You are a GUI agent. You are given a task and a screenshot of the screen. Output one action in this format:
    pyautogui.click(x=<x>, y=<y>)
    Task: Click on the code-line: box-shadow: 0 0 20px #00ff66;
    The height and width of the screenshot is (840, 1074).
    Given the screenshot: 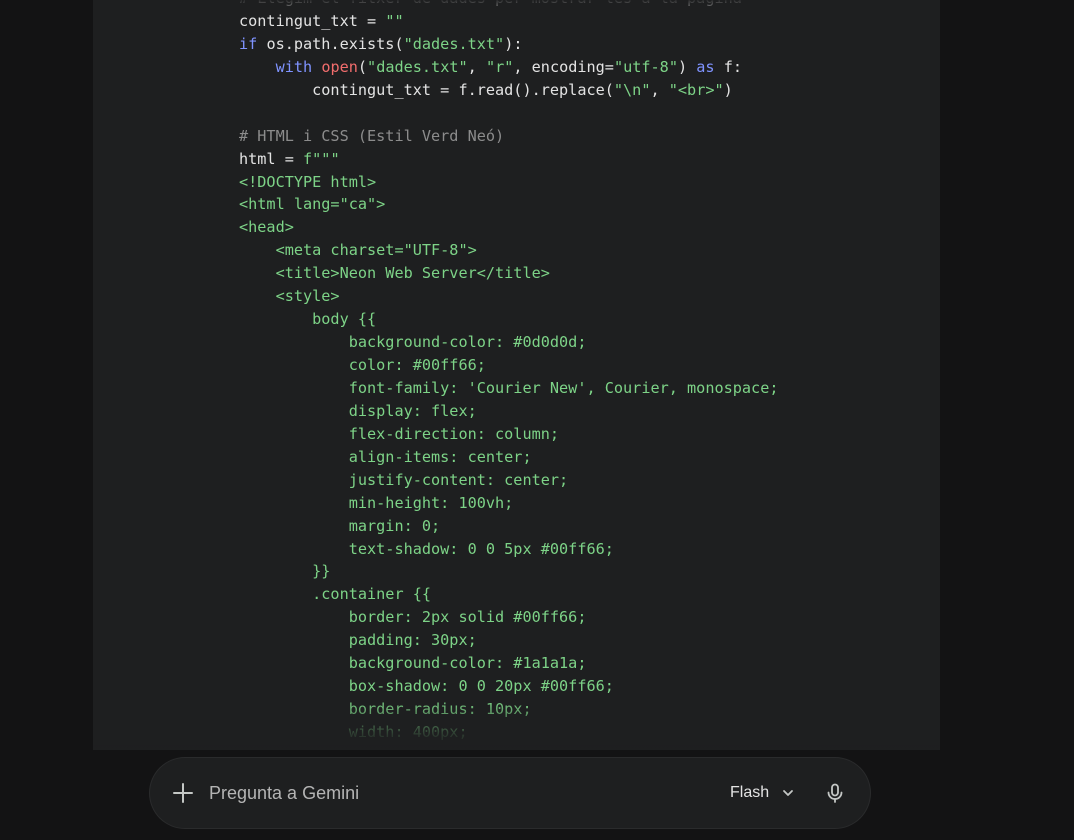 What is the action you would take?
    pyautogui.click(x=508, y=686)
    